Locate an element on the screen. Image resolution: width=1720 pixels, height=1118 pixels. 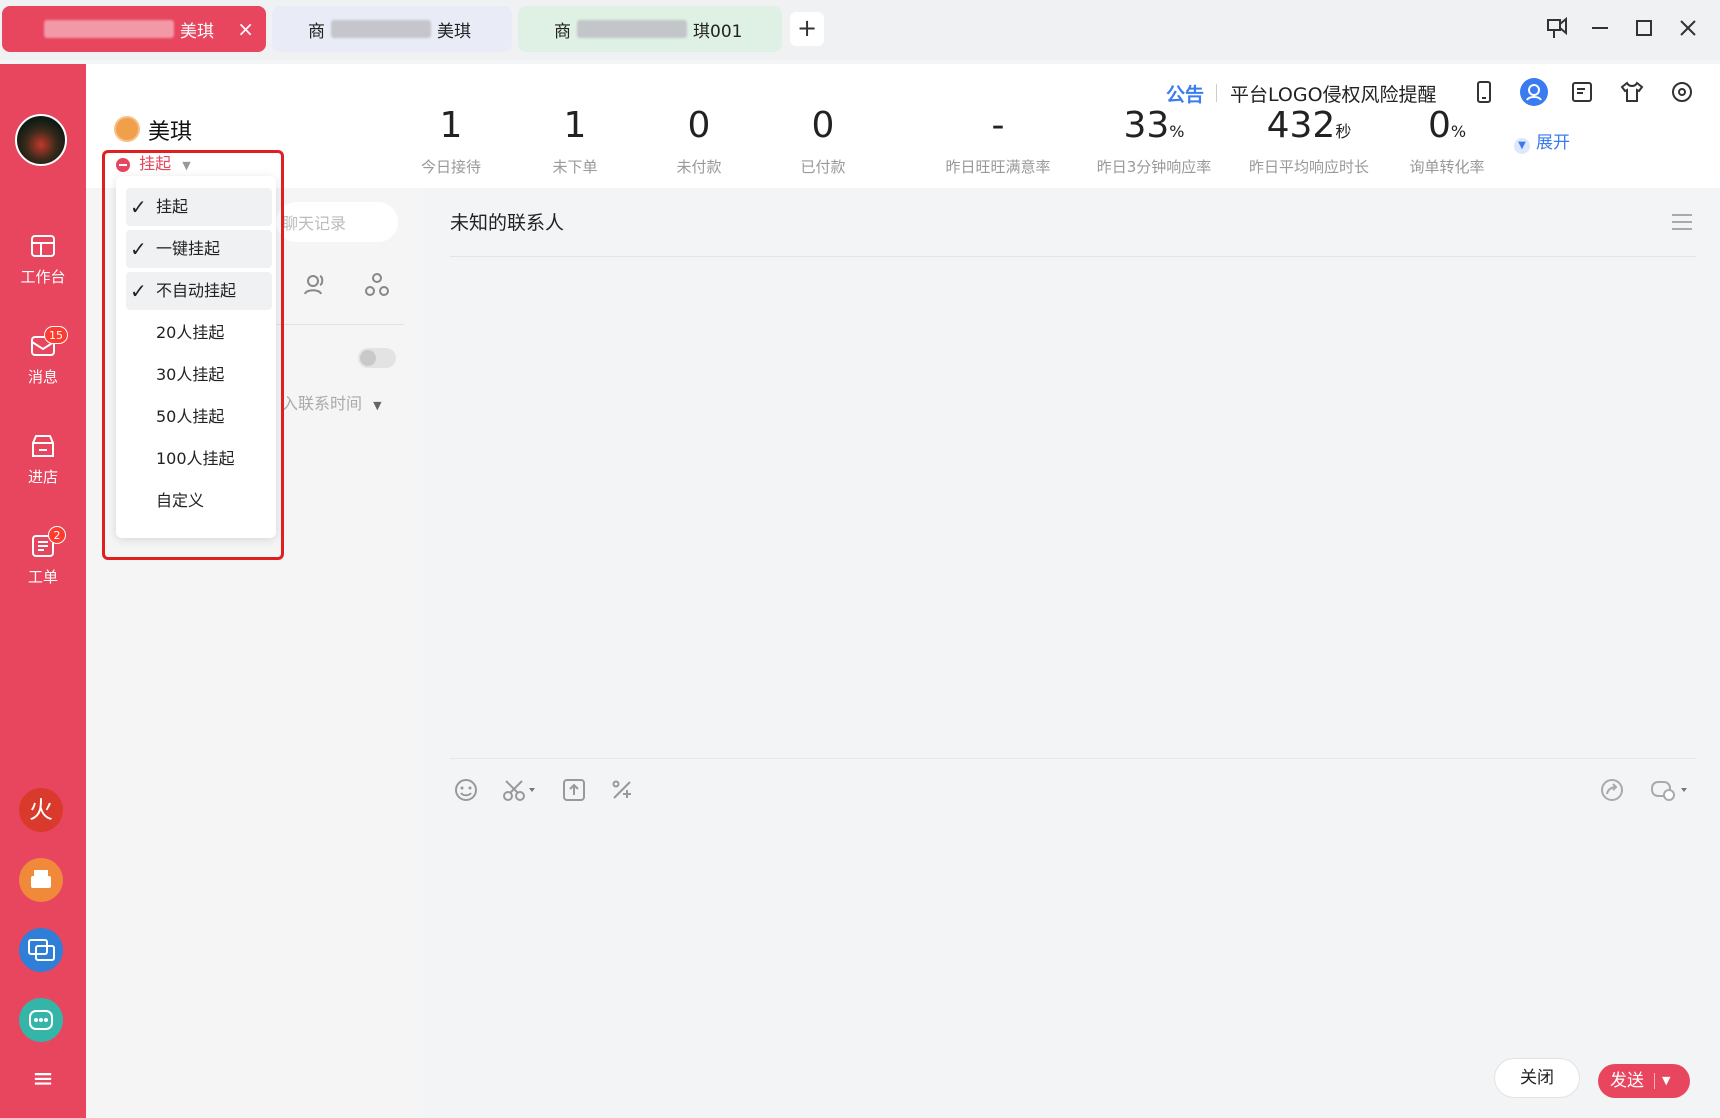
sidebar-item-label: 工作台 is located at coordinates (43, 277).